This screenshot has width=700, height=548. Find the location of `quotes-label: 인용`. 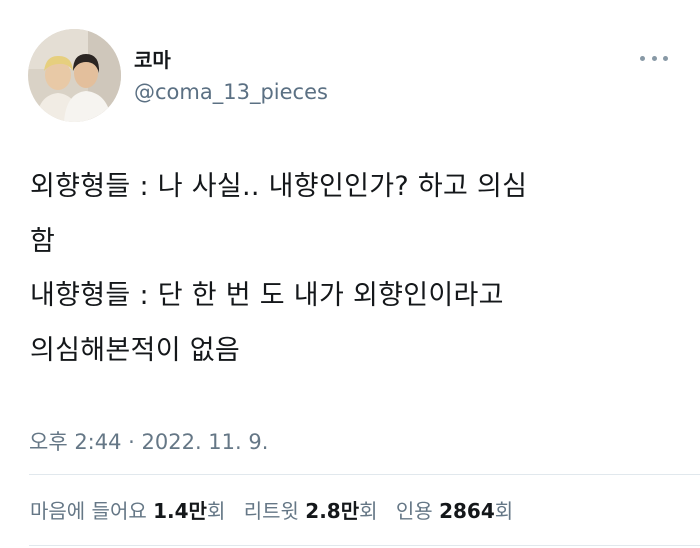

quotes-label: 인용 is located at coordinates (414, 511).